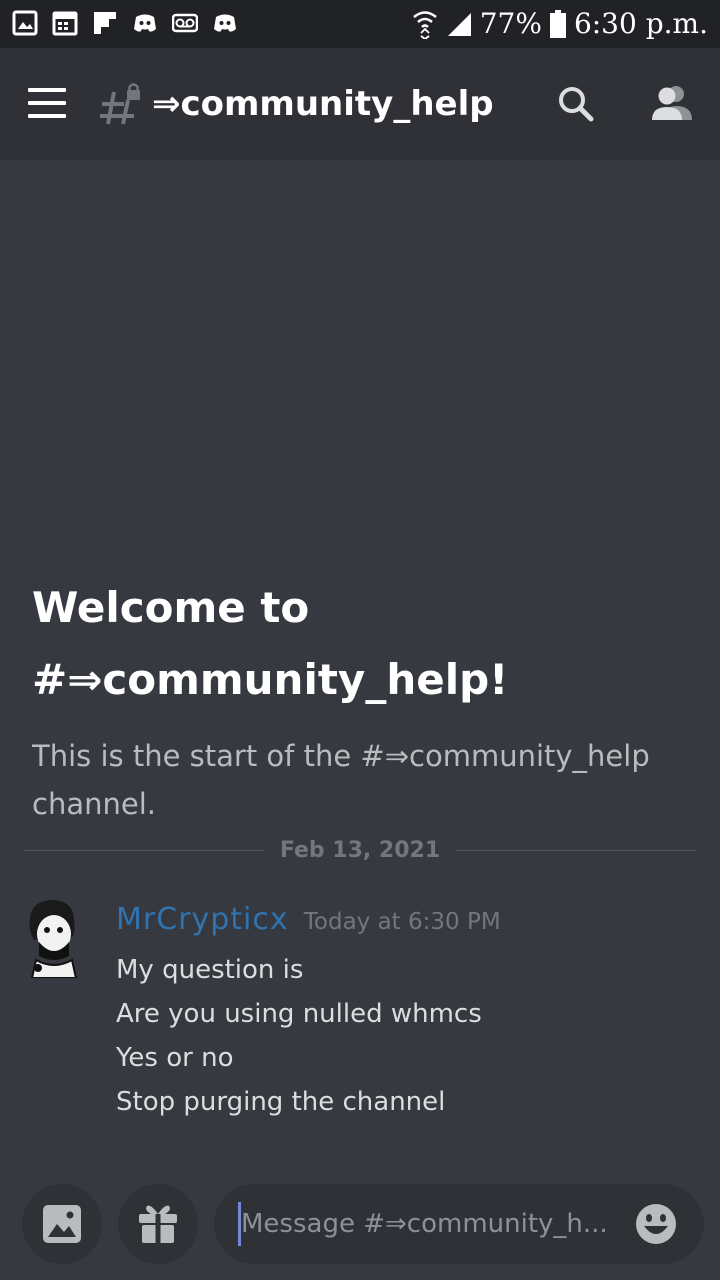 Image resolution: width=720 pixels, height=1280 pixels. I want to click on message-input, so click(429, 1224).